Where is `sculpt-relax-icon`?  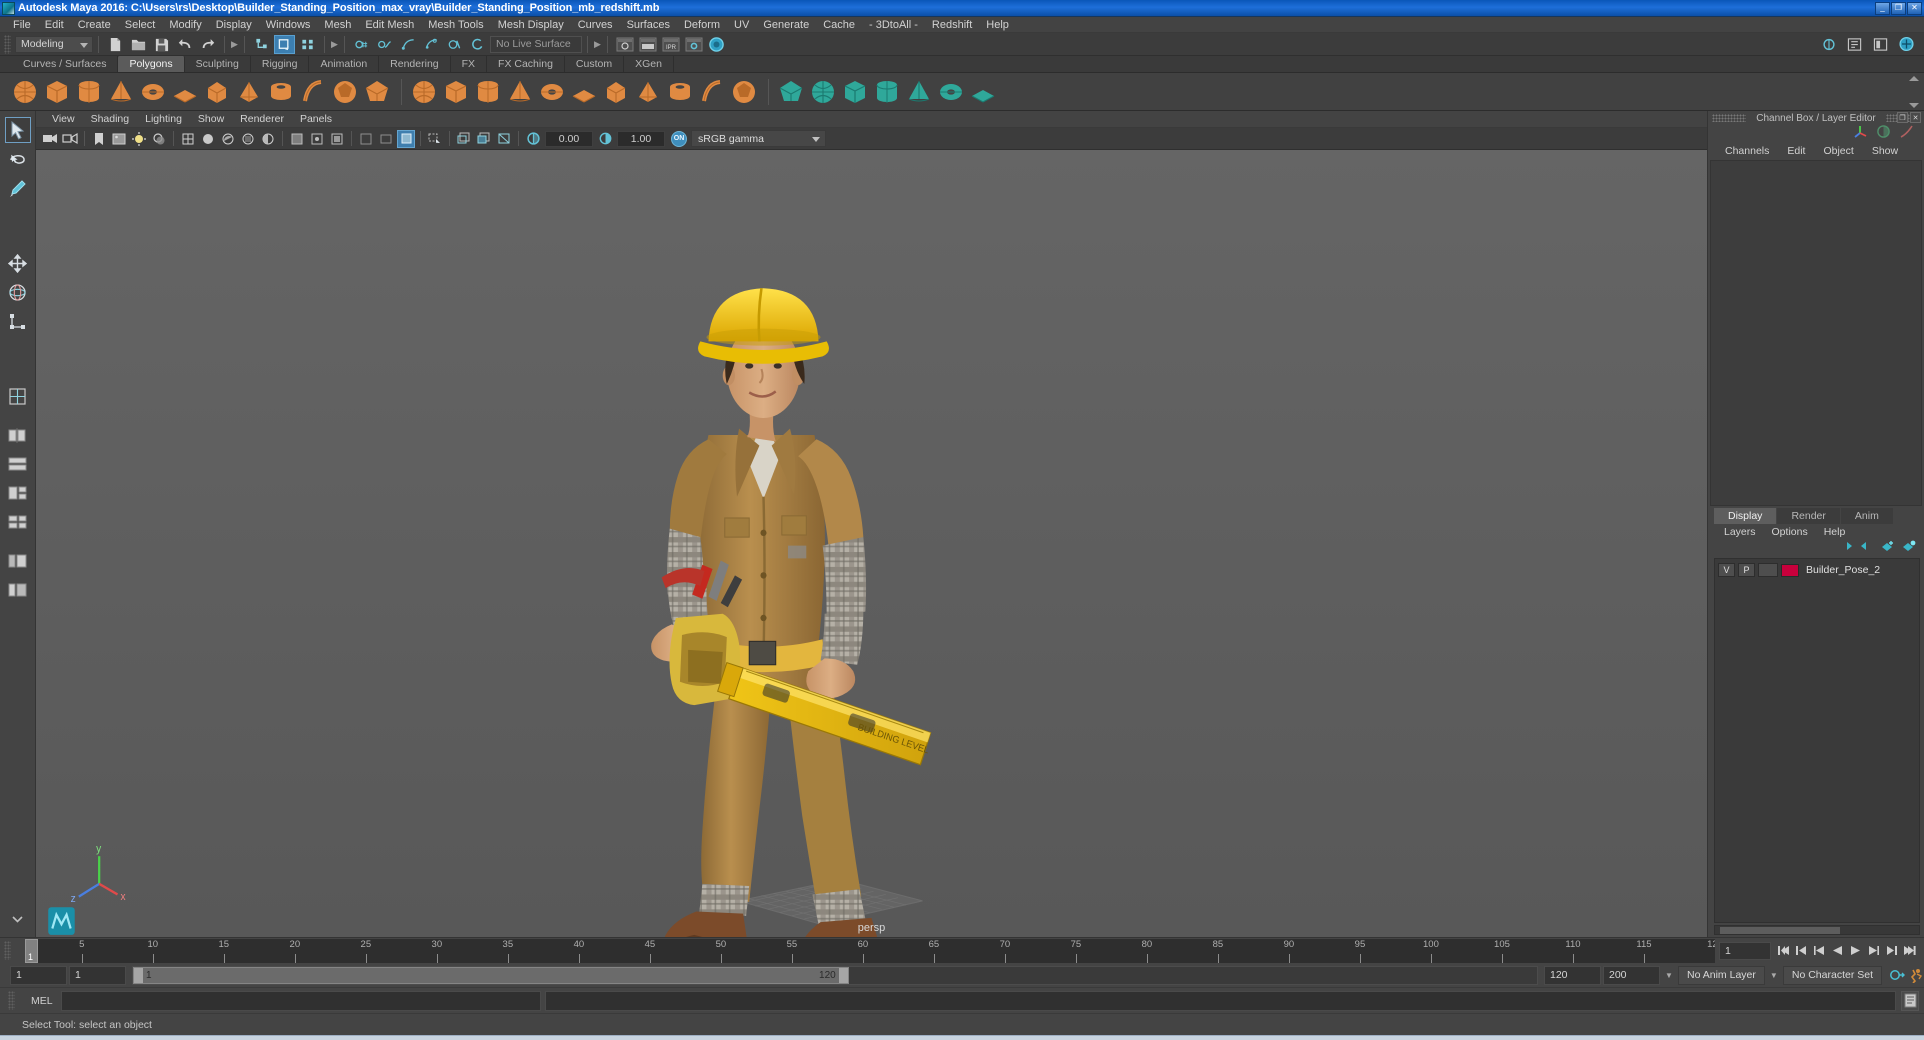
sculpt-relax-icon is located at coordinates (855, 92).